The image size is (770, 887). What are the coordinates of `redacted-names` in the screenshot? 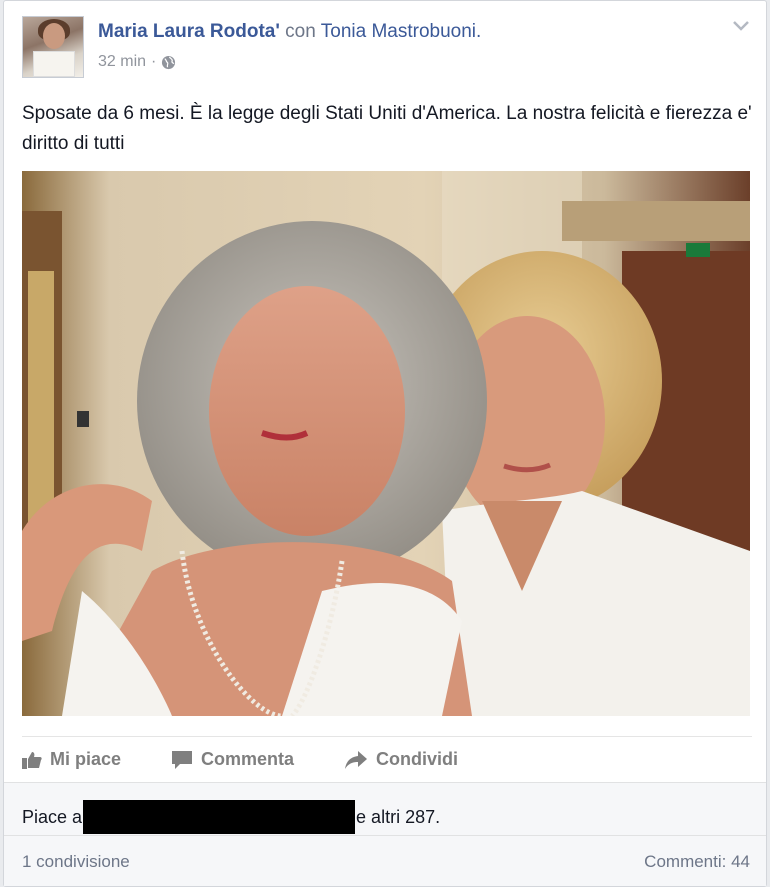 It's located at (219, 817).